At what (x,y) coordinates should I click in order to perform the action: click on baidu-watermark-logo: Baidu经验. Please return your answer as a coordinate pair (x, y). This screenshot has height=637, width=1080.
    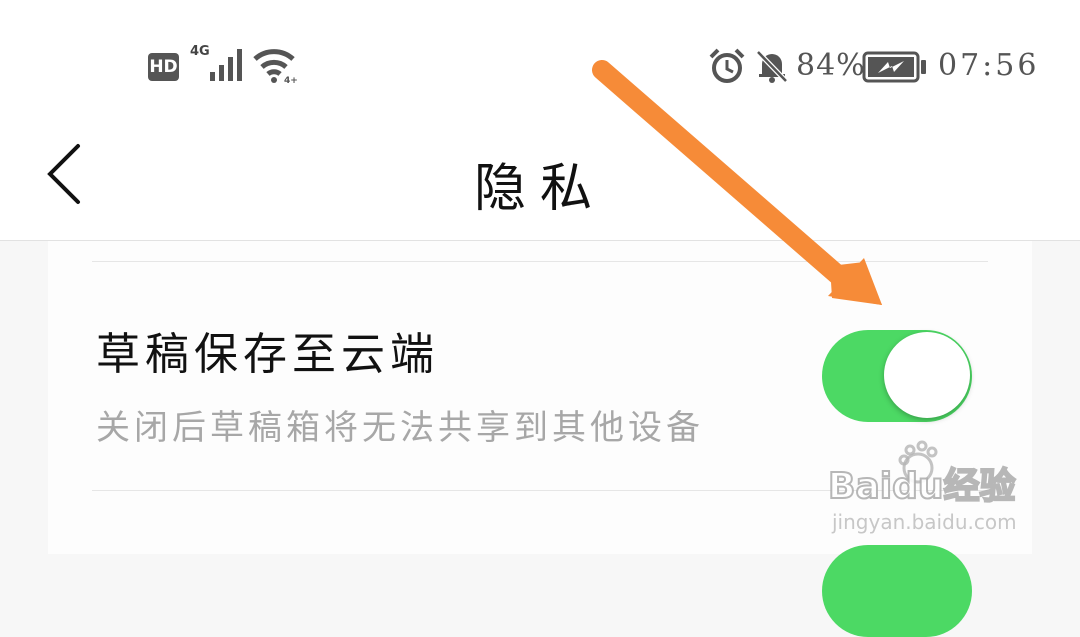
    Looking at the image, I should click on (922, 474).